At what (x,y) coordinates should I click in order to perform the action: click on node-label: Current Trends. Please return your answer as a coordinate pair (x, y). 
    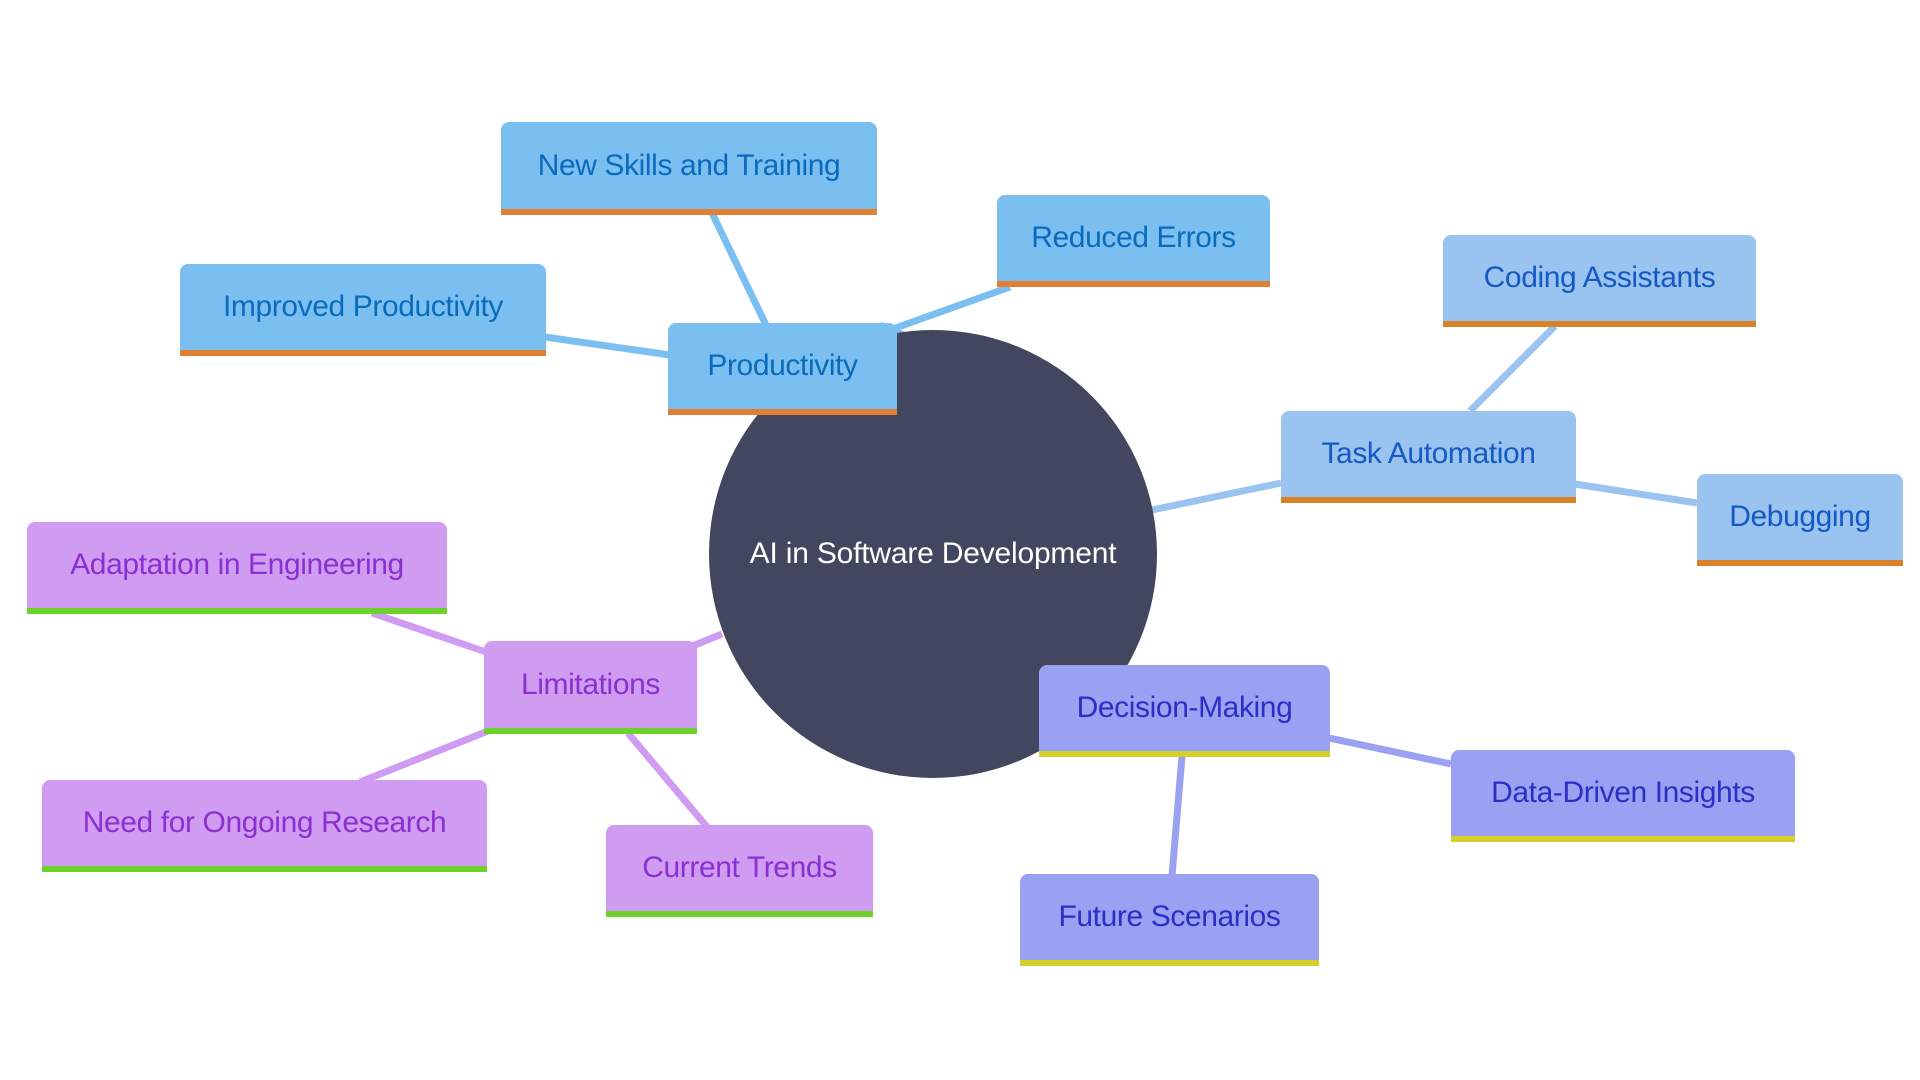
    Looking at the image, I should click on (739, 867).